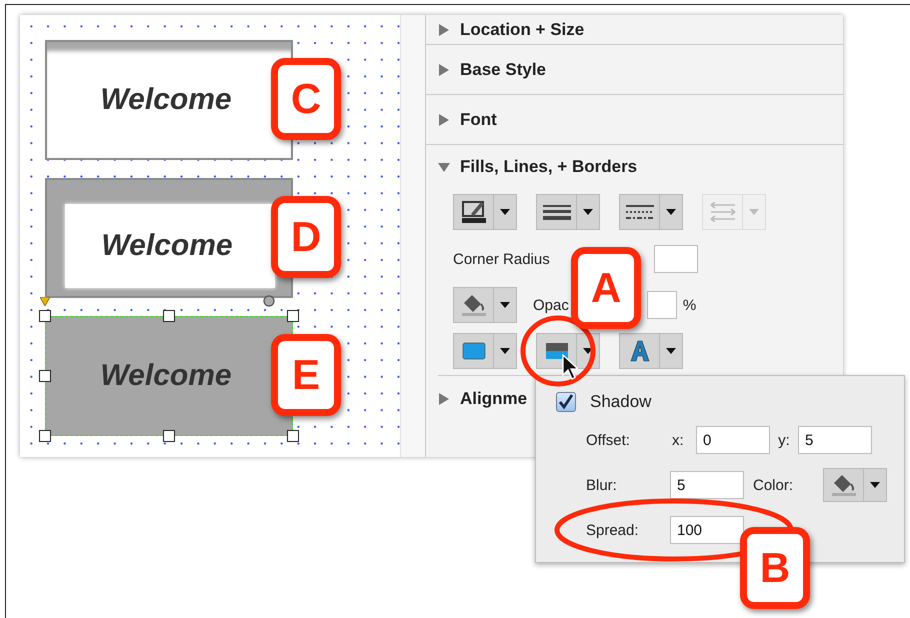 This screenshot has height=618, width=910. What do you see at coordinates (503, 70) in the screenshot?
I see `section-title: Base Style` at bounding box center [503, 70].